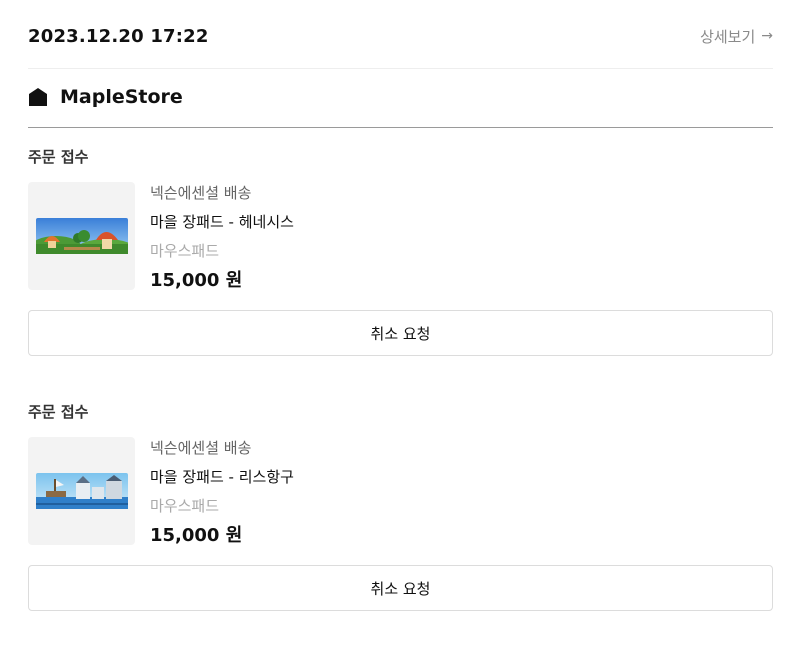 Image resolution: width=800 pixels, height=648 pixels. Describe the element at coordinates (118, 36) in the screenshot. I see `order-datetime: 2023.12.20 17:22` at that location.